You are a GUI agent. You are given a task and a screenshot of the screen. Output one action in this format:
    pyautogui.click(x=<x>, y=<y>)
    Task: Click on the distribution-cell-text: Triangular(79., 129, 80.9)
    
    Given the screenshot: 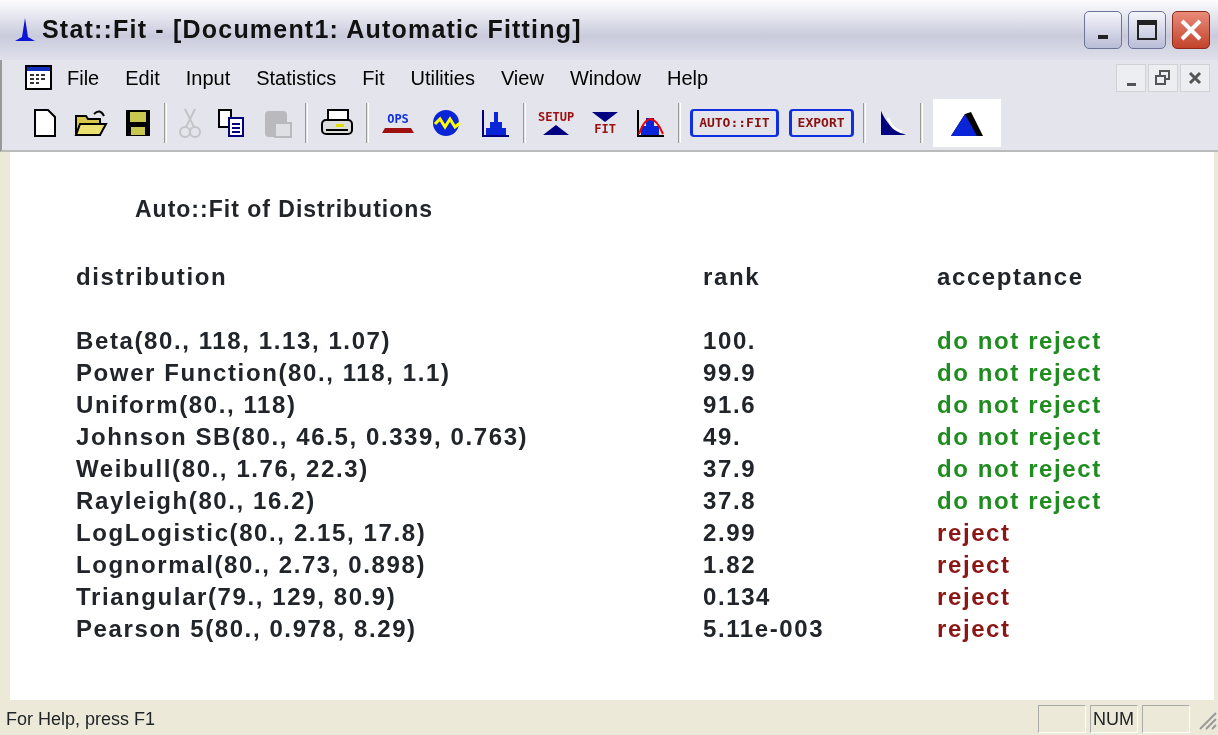 What is the action you would take?
    pyautogui.click(x=237, y=596)
    